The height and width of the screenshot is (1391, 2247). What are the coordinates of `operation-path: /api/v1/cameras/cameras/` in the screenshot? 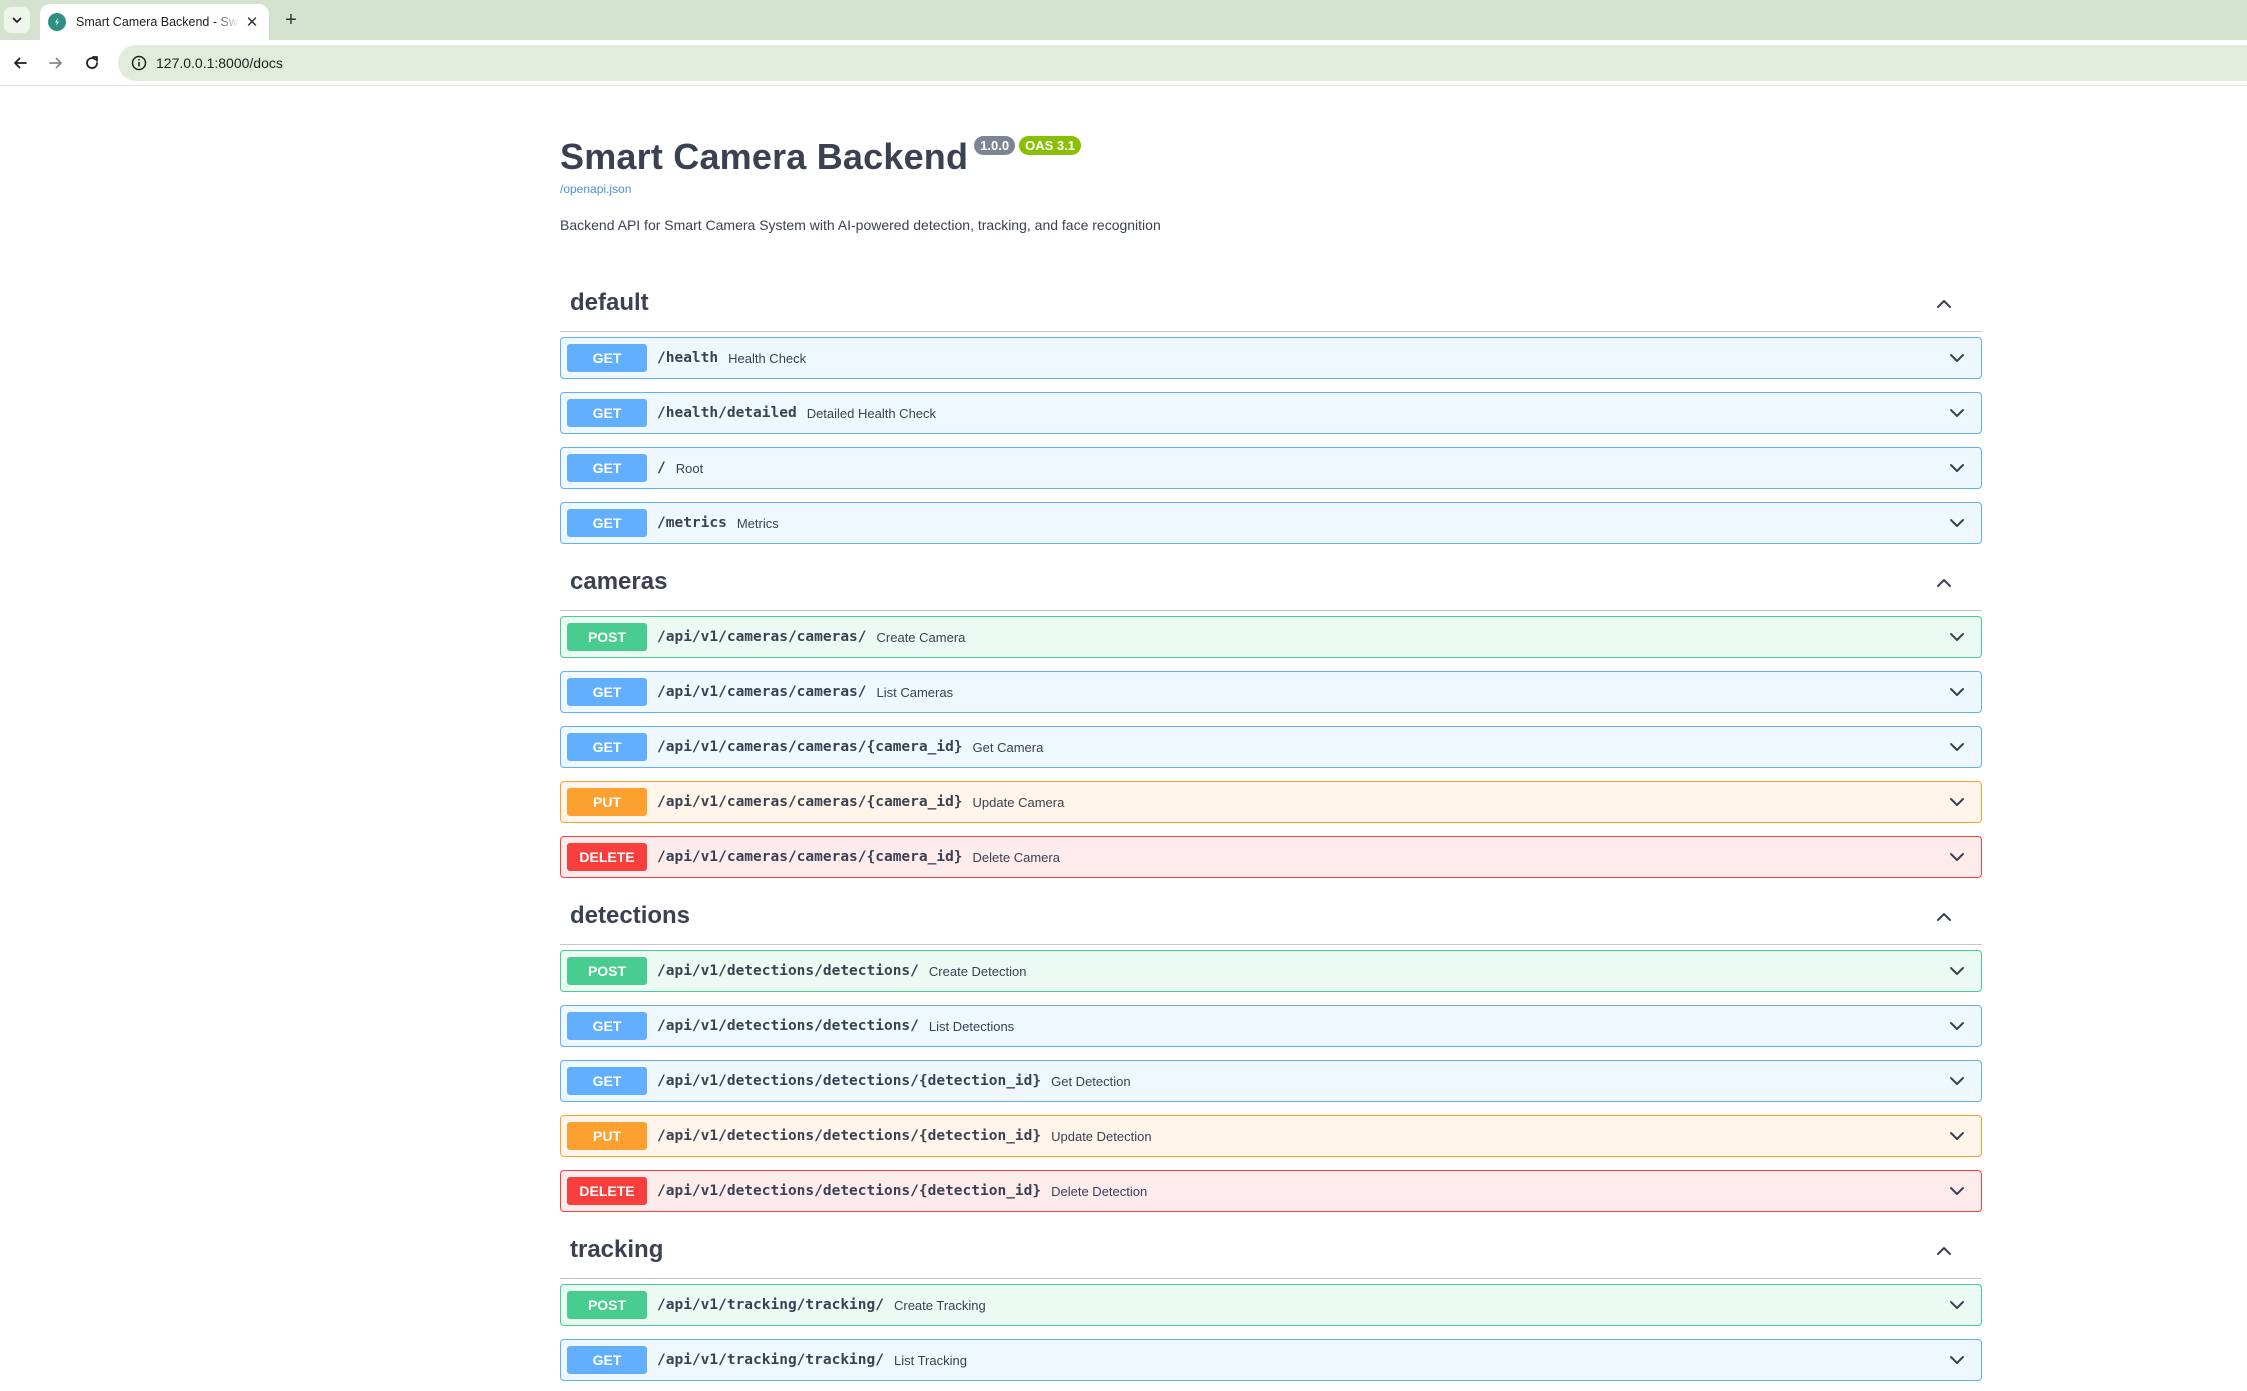 It's located at (762, 692).